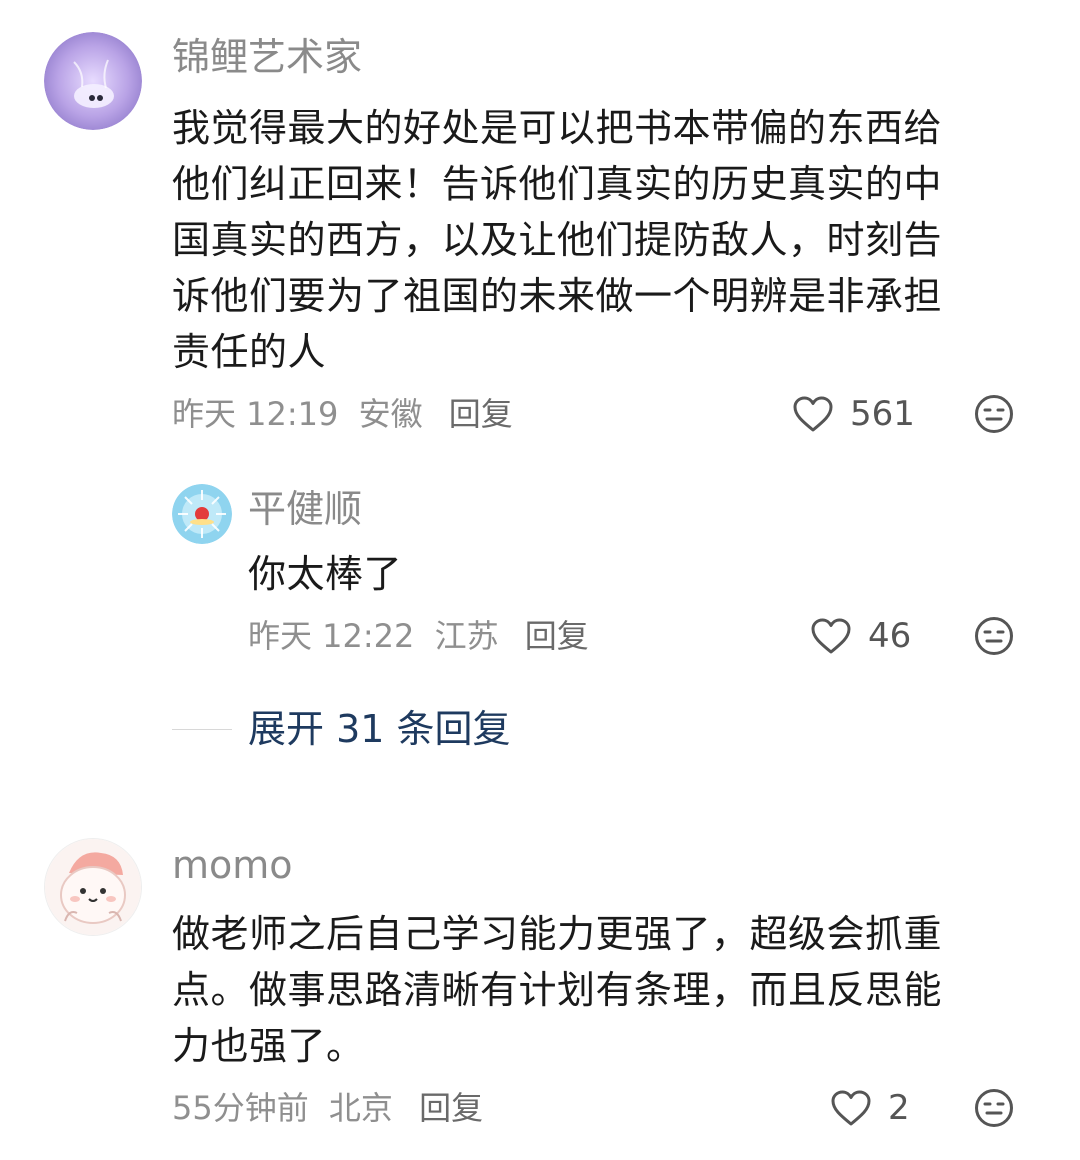  What do you see at coordinates (267, 57) in the screenshot?
I see `comment-author: 锦鲤艺术家` at bounding box center [267, 57].